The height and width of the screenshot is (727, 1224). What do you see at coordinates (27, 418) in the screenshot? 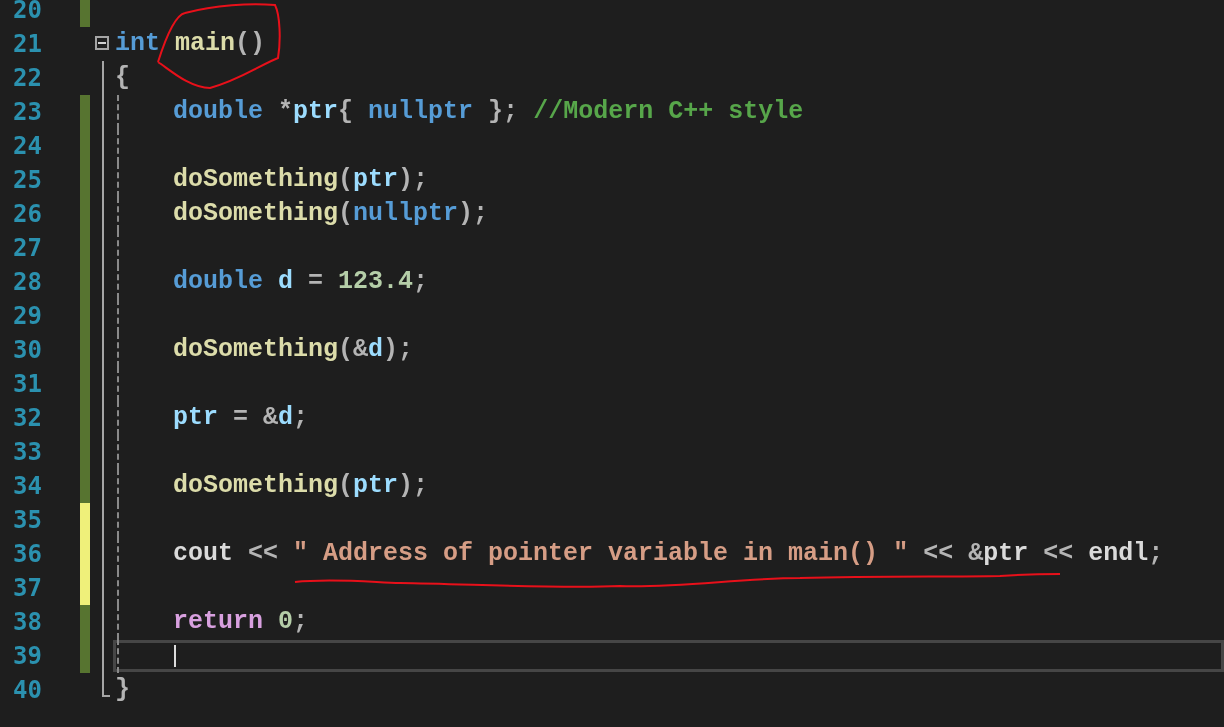
I see `line-number: 32` at bounding box center [27, 418].